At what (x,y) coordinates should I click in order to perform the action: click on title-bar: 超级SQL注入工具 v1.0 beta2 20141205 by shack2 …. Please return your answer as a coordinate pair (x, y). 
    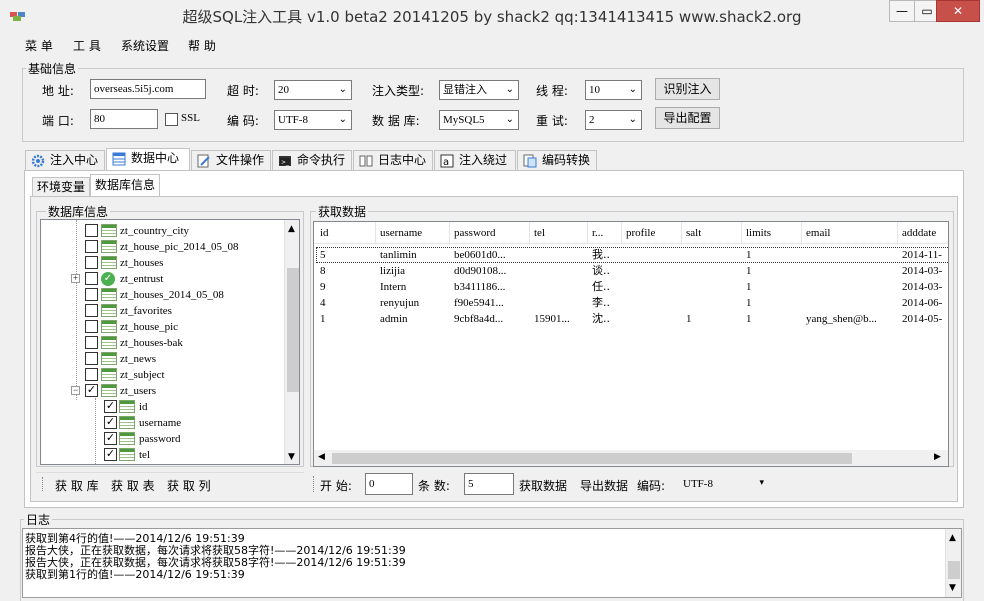
    Looking at the image, I should click on (492, 16).